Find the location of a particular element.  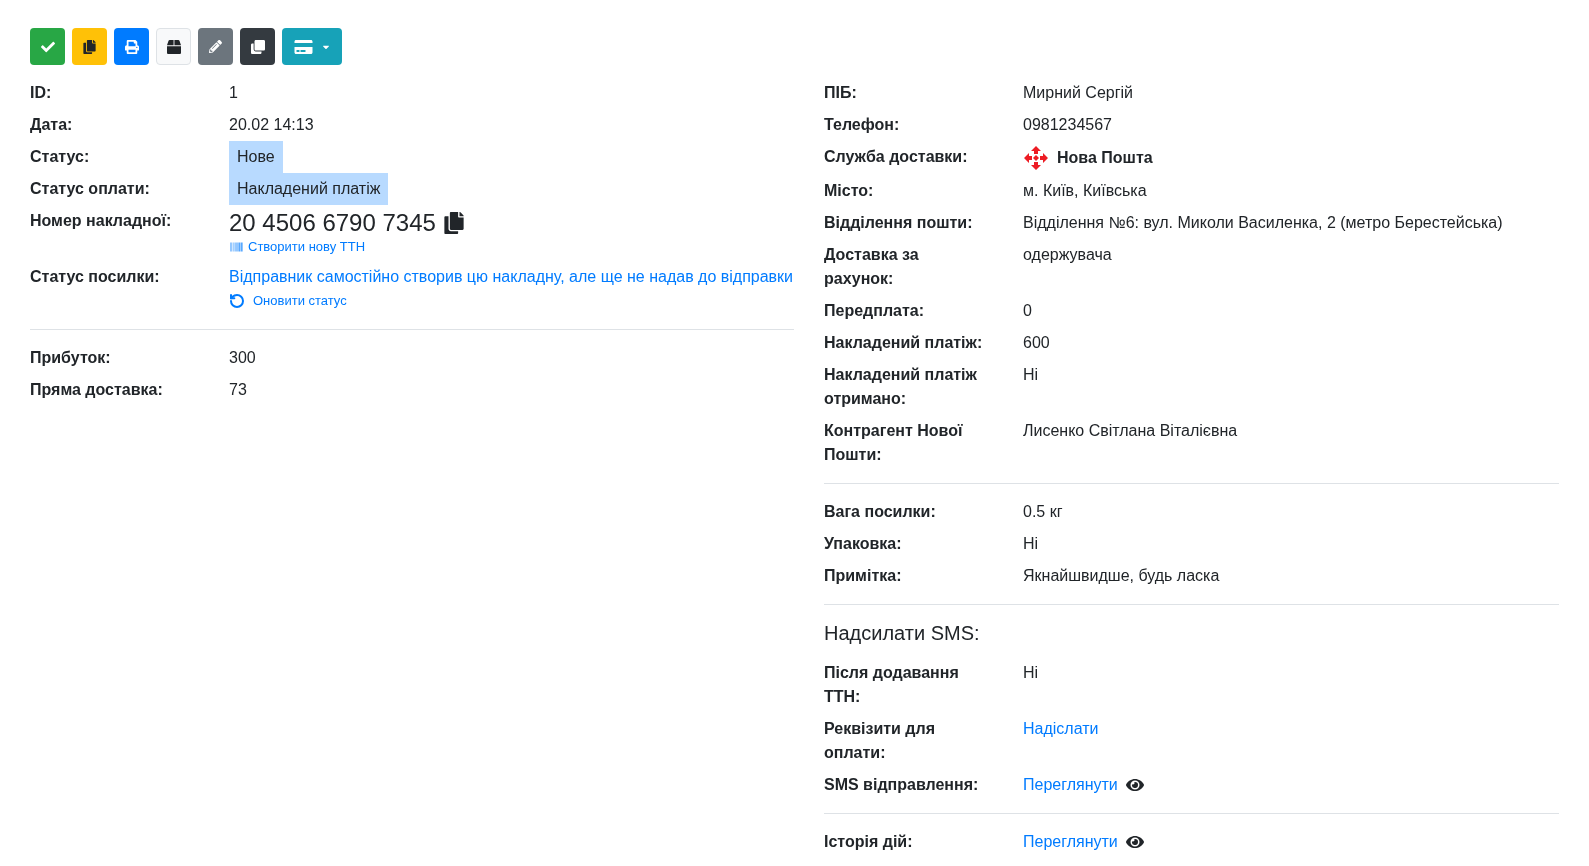

field-value: Якнайшвидше, будь ласка is located at coordinates (1121, 575).